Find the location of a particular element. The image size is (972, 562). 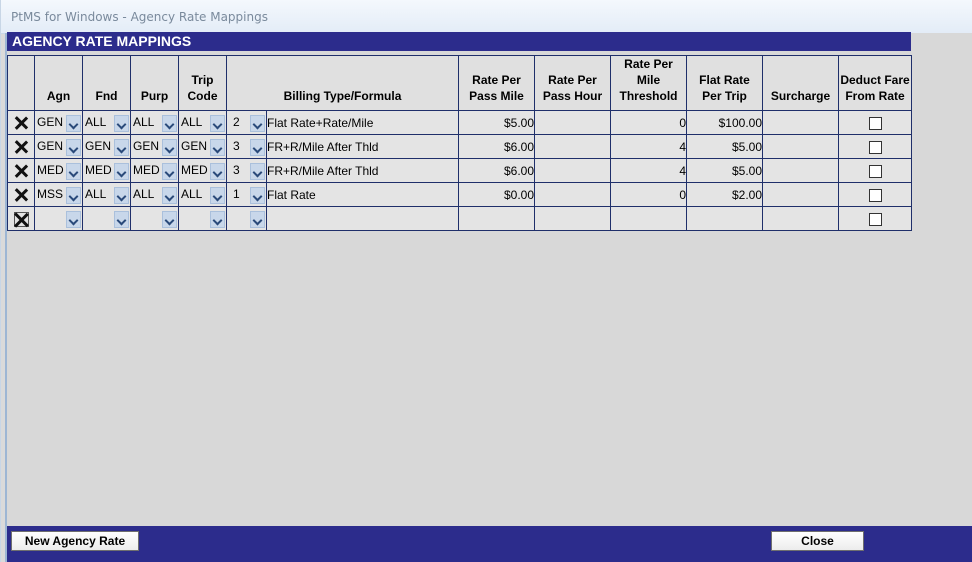

fnd-combo: MED is located at coordinates (106, 170).